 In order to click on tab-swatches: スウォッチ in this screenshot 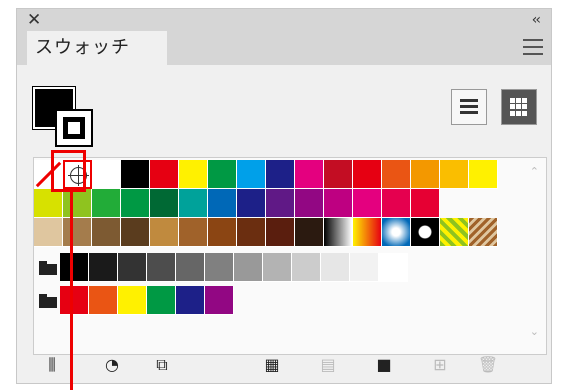, I will do `click(97, 48)`.